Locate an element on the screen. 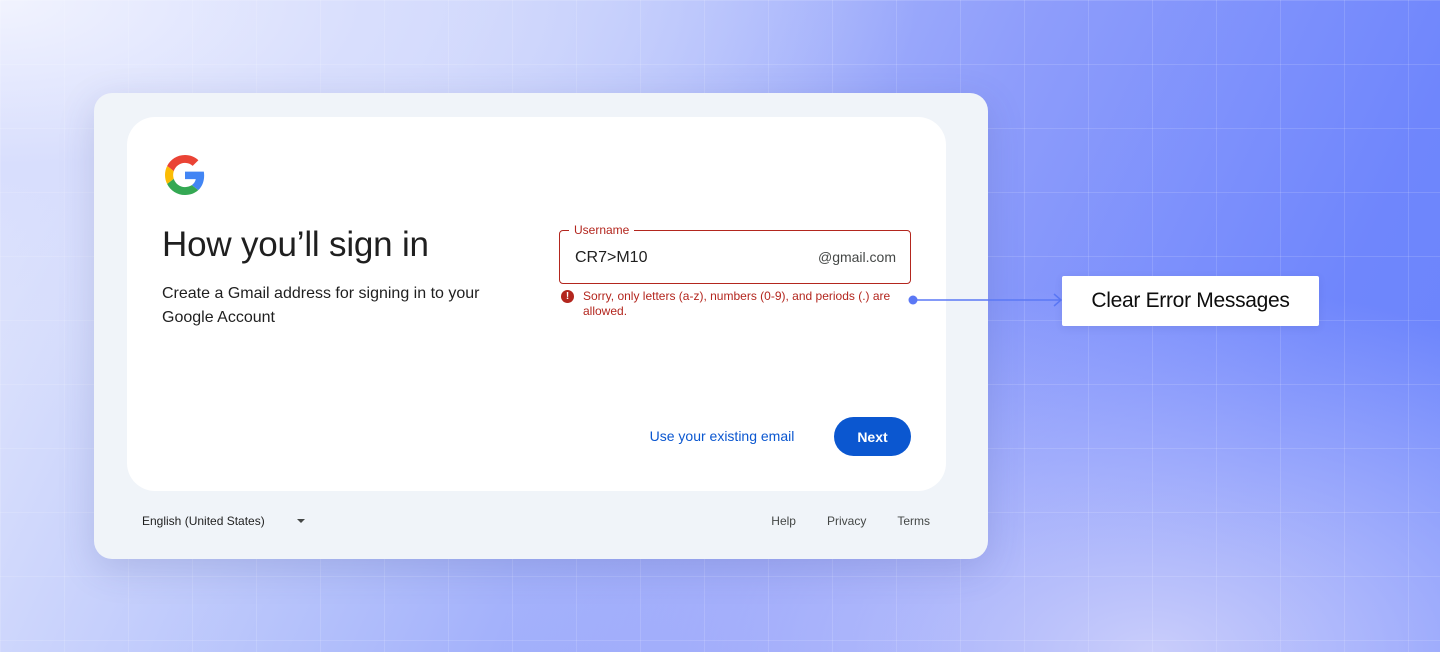 The image size is (1440, 652). next-button: Next is located at coordinates (872, 436).